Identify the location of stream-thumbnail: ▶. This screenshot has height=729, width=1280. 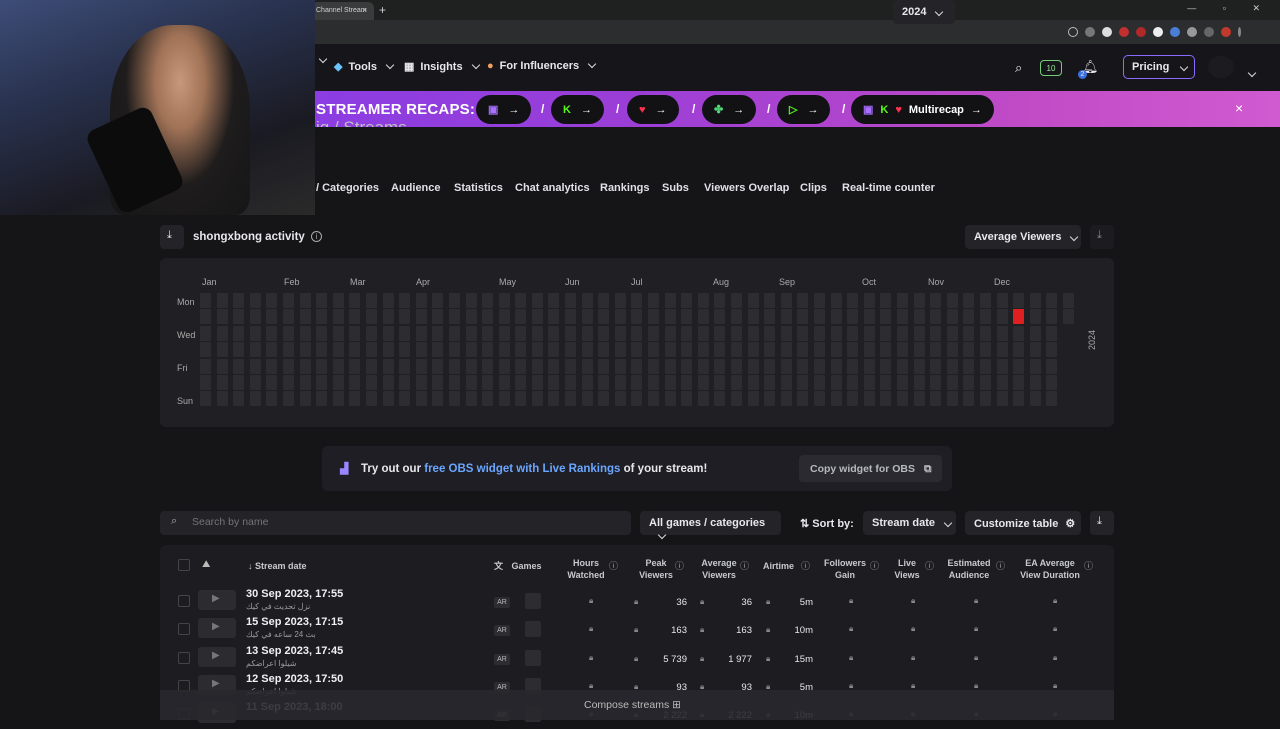
(217, 657).